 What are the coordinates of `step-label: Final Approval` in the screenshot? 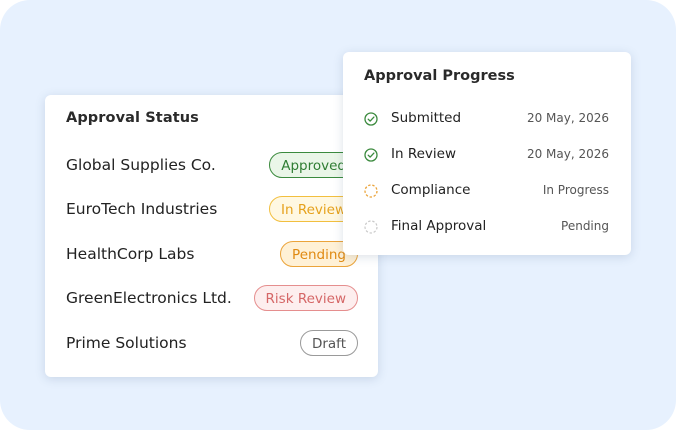 It's located at (439, 226).